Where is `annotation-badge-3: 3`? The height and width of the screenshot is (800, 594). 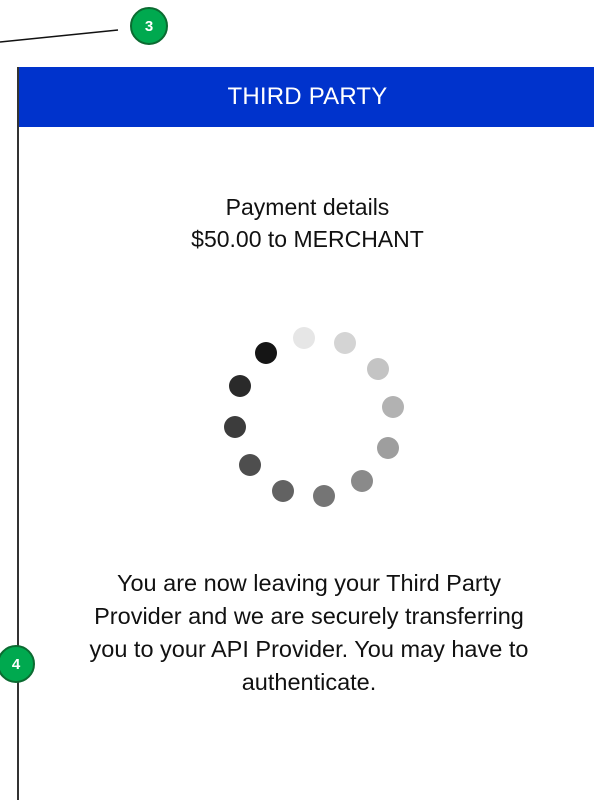 annotation-badge-3: 3 is located at coordinates (149, 26).